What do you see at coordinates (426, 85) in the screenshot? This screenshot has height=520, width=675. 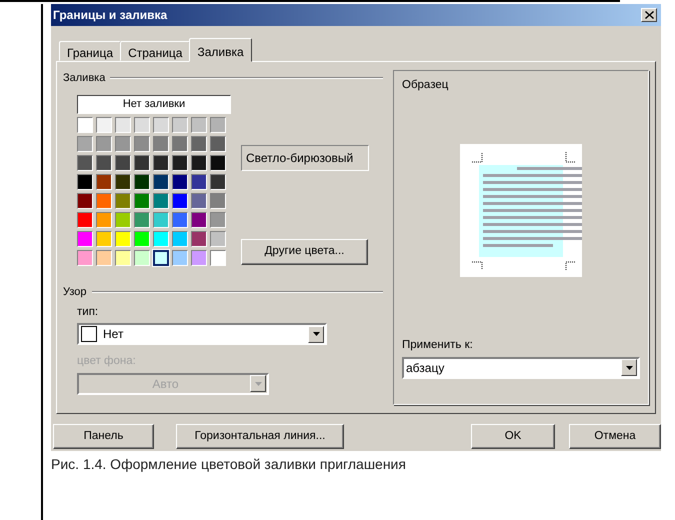 I see `preview-label: Образец` at bounding box center [426, 85].